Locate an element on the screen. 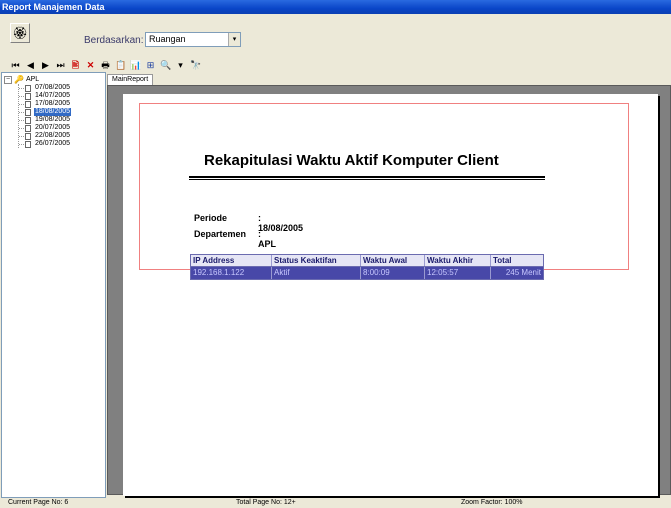  tree-item: 22/08/2005 is located at coordinates (61, 136).